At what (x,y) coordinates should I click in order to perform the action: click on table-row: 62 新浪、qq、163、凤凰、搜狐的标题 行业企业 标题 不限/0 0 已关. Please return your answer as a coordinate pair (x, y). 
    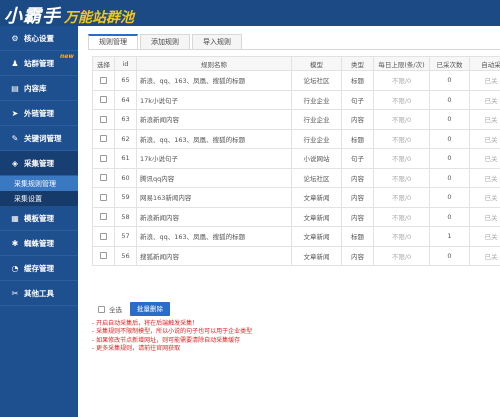
    Looking at the image, I should click on (296, 138).